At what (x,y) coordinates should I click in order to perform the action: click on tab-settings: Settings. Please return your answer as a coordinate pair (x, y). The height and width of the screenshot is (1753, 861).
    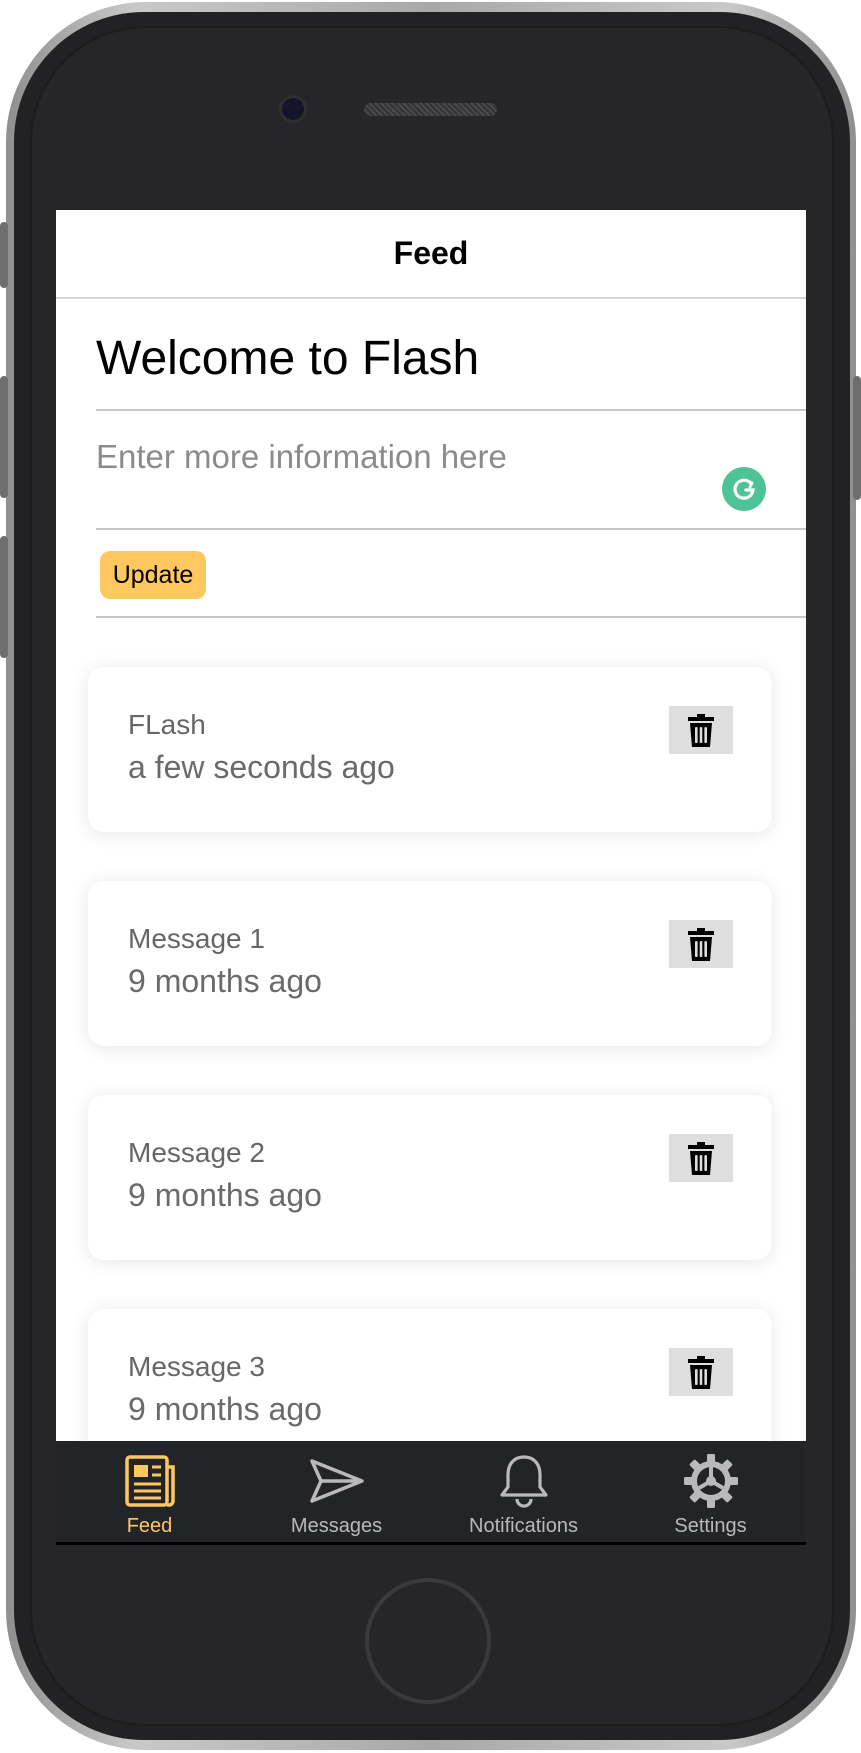
    Looking at the image, I should click on (710, 1493).